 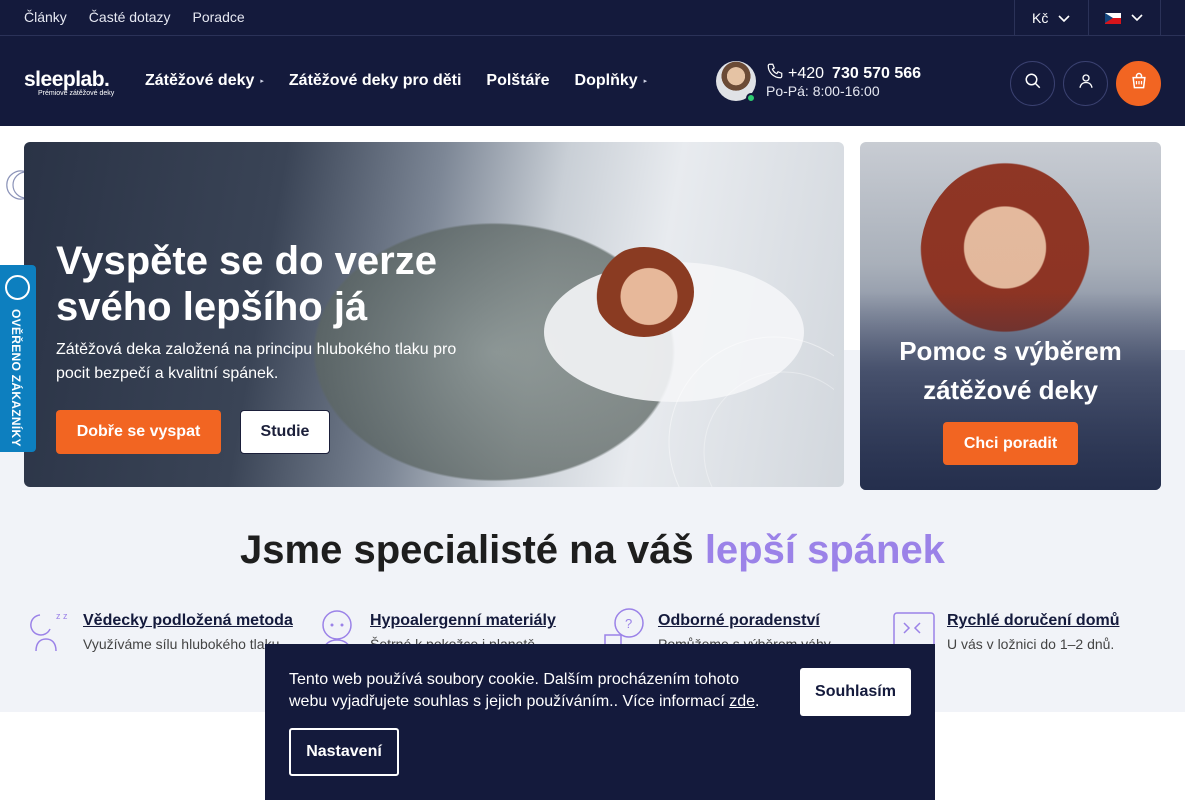 What do you see at coordinates (1031, 644) in the screenshot?
I see `feature-desc: U vás v ložnici do 1–2 dnů.` at bounding box center [1031, 644].